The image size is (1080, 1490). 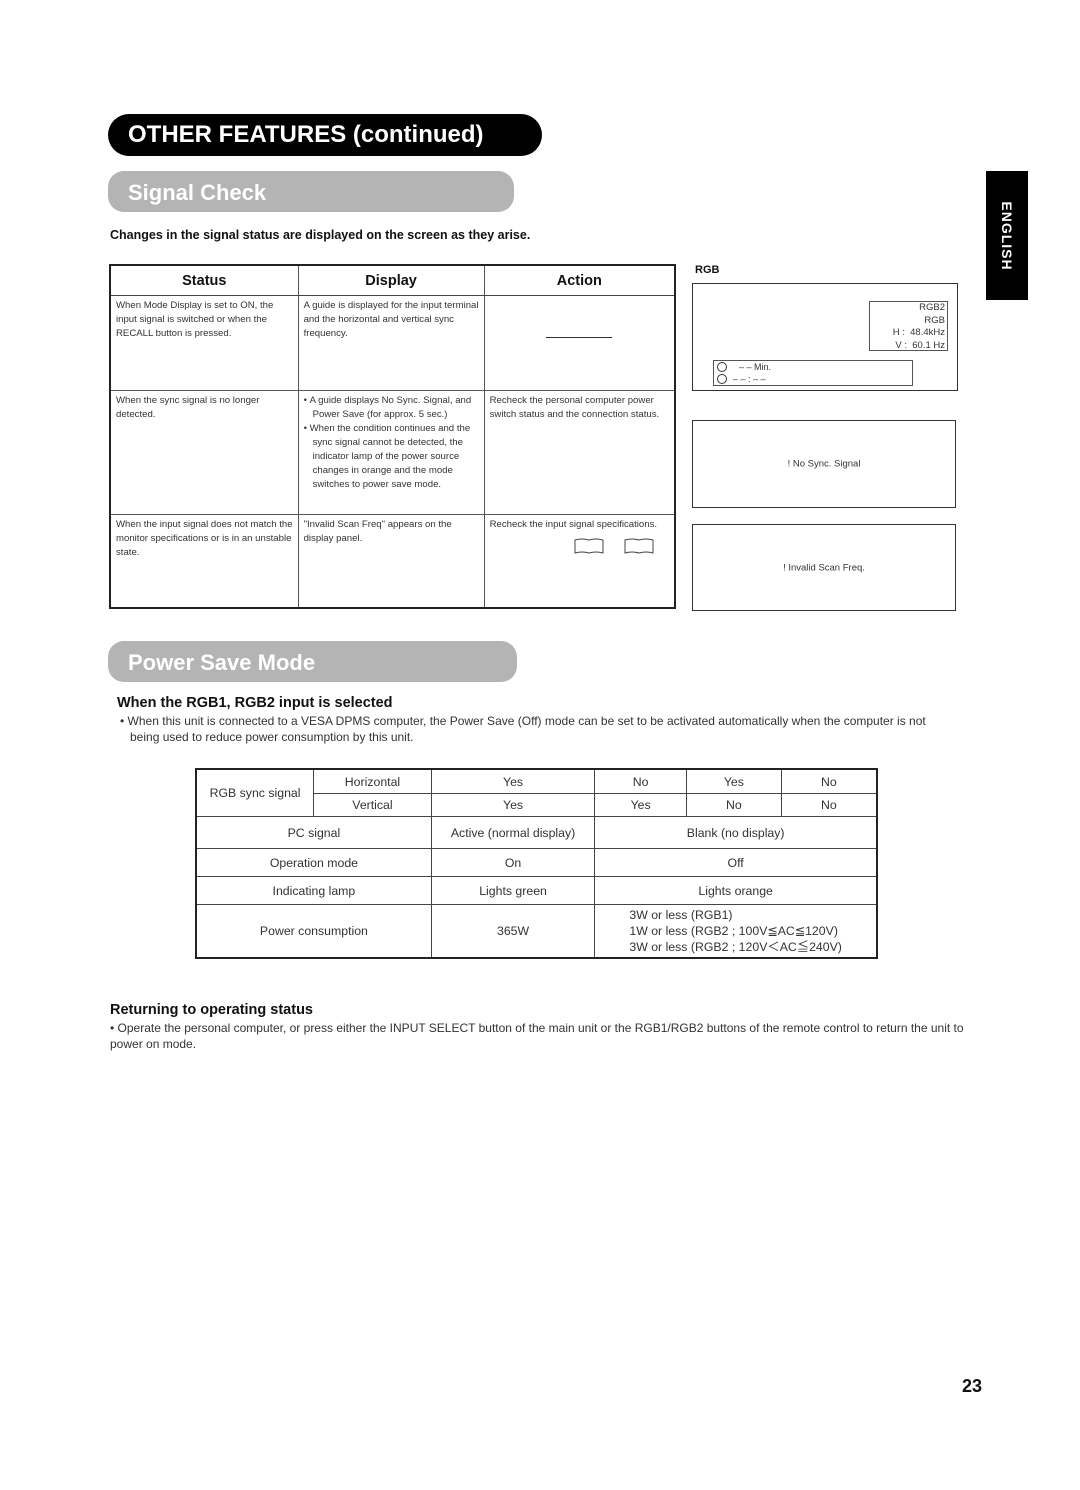 I want to click on page-reference-icons, so click(x=579, y=546).